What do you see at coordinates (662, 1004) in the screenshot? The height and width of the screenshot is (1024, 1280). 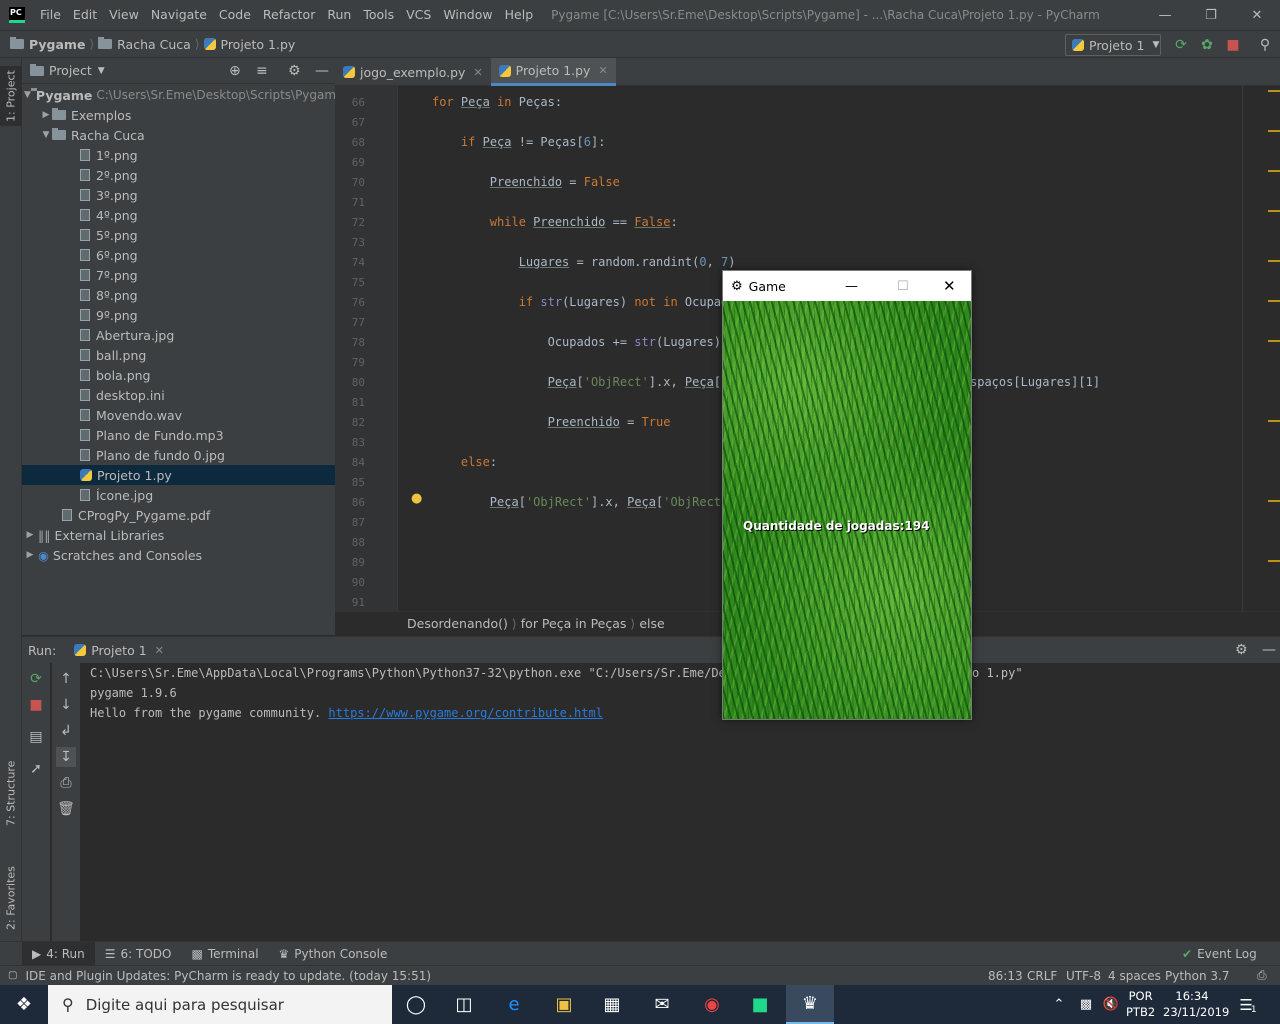 I see `mail-icon: ✉` at bounding box center [662, 1004].